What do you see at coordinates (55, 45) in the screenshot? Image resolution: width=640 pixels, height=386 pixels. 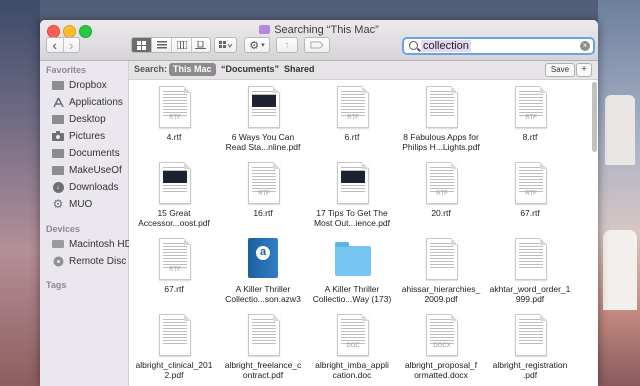 I see `back-button: ‹` at bounding box center [55, 45].